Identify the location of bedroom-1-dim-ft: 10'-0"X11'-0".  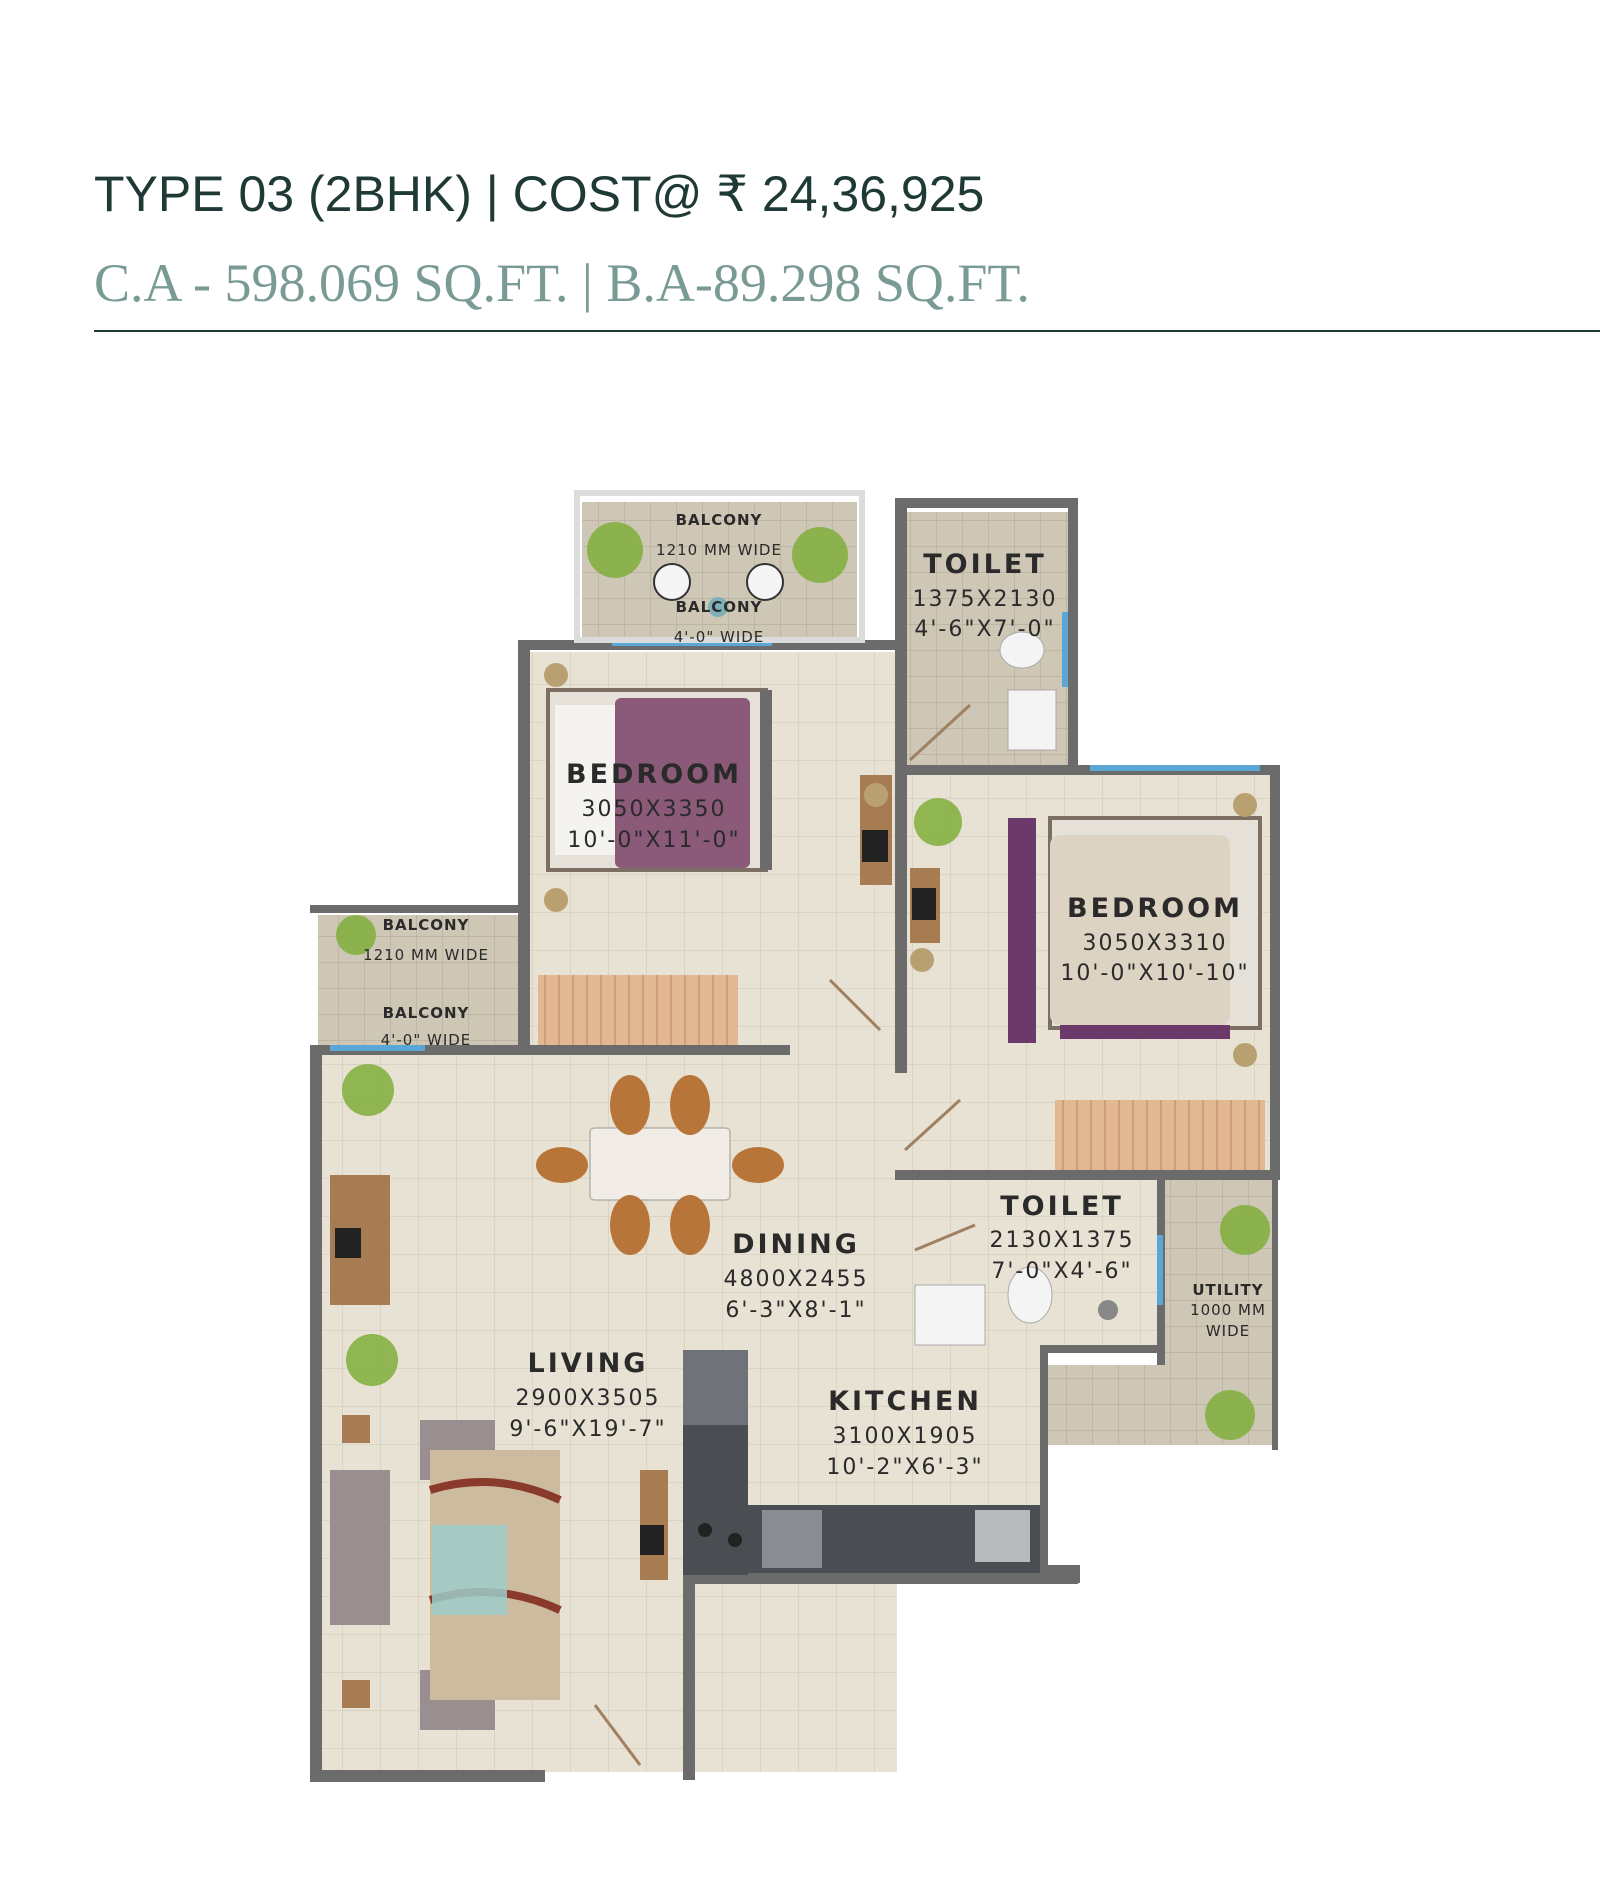
(653, 840).